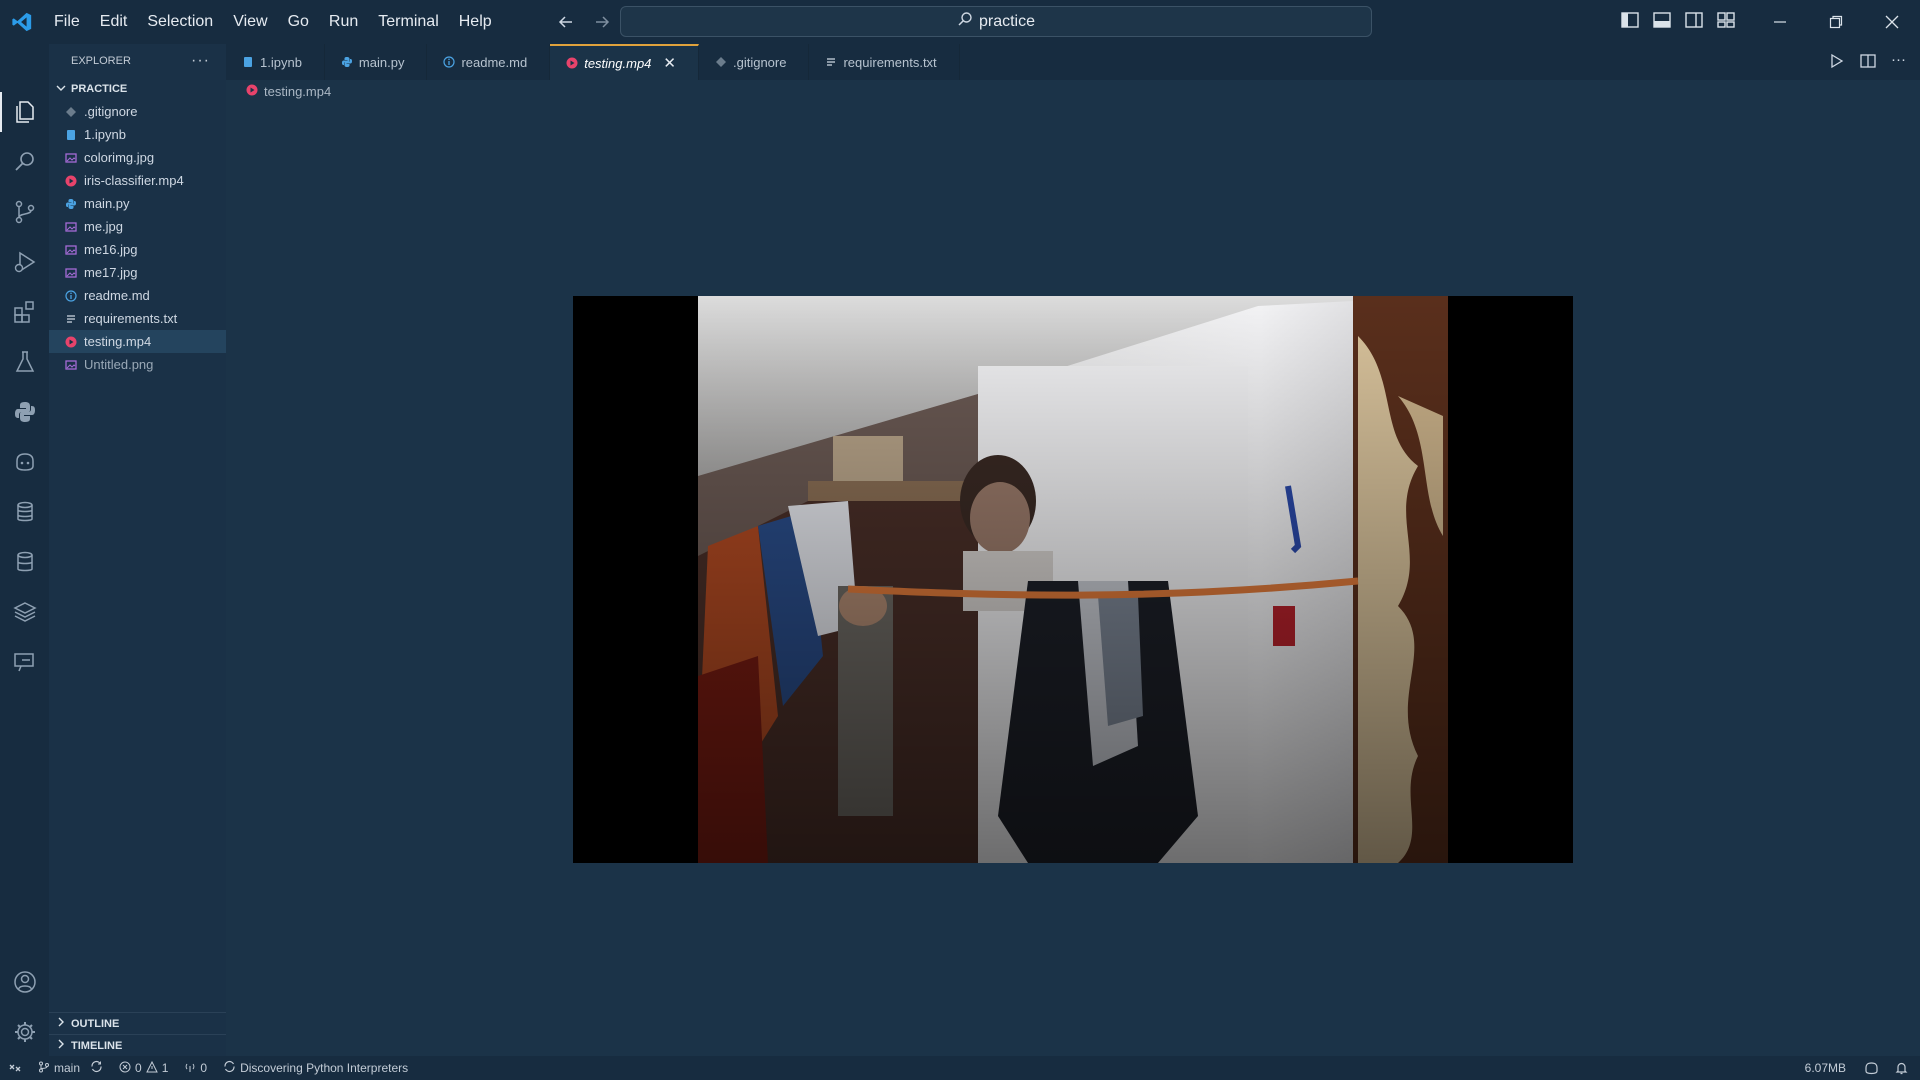  I want to click on file-item: .gitignore, so click(137, 111).